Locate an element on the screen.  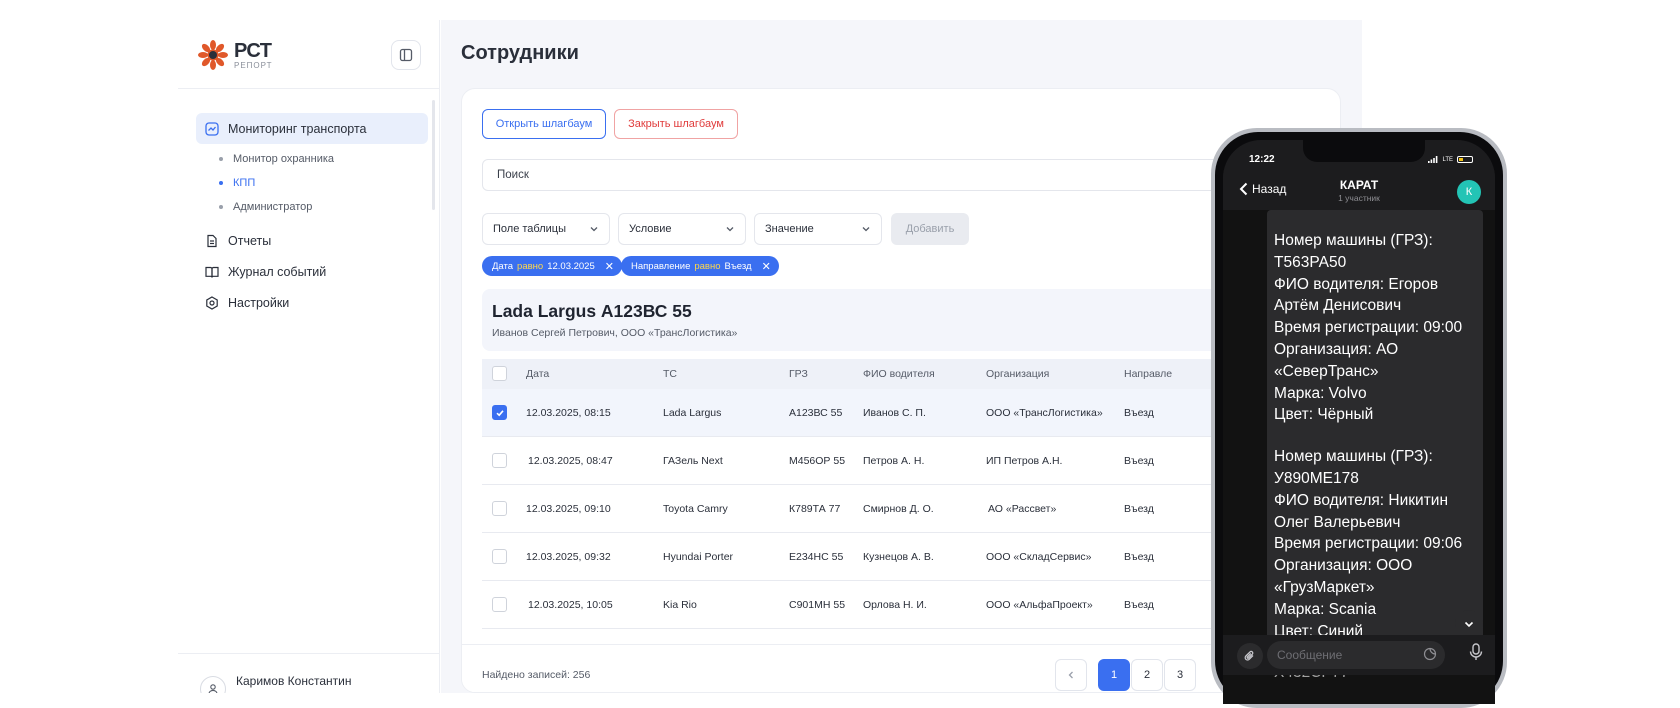
cell-date: 12.03.2025, 09:10 is located at coordinates (568, 509).